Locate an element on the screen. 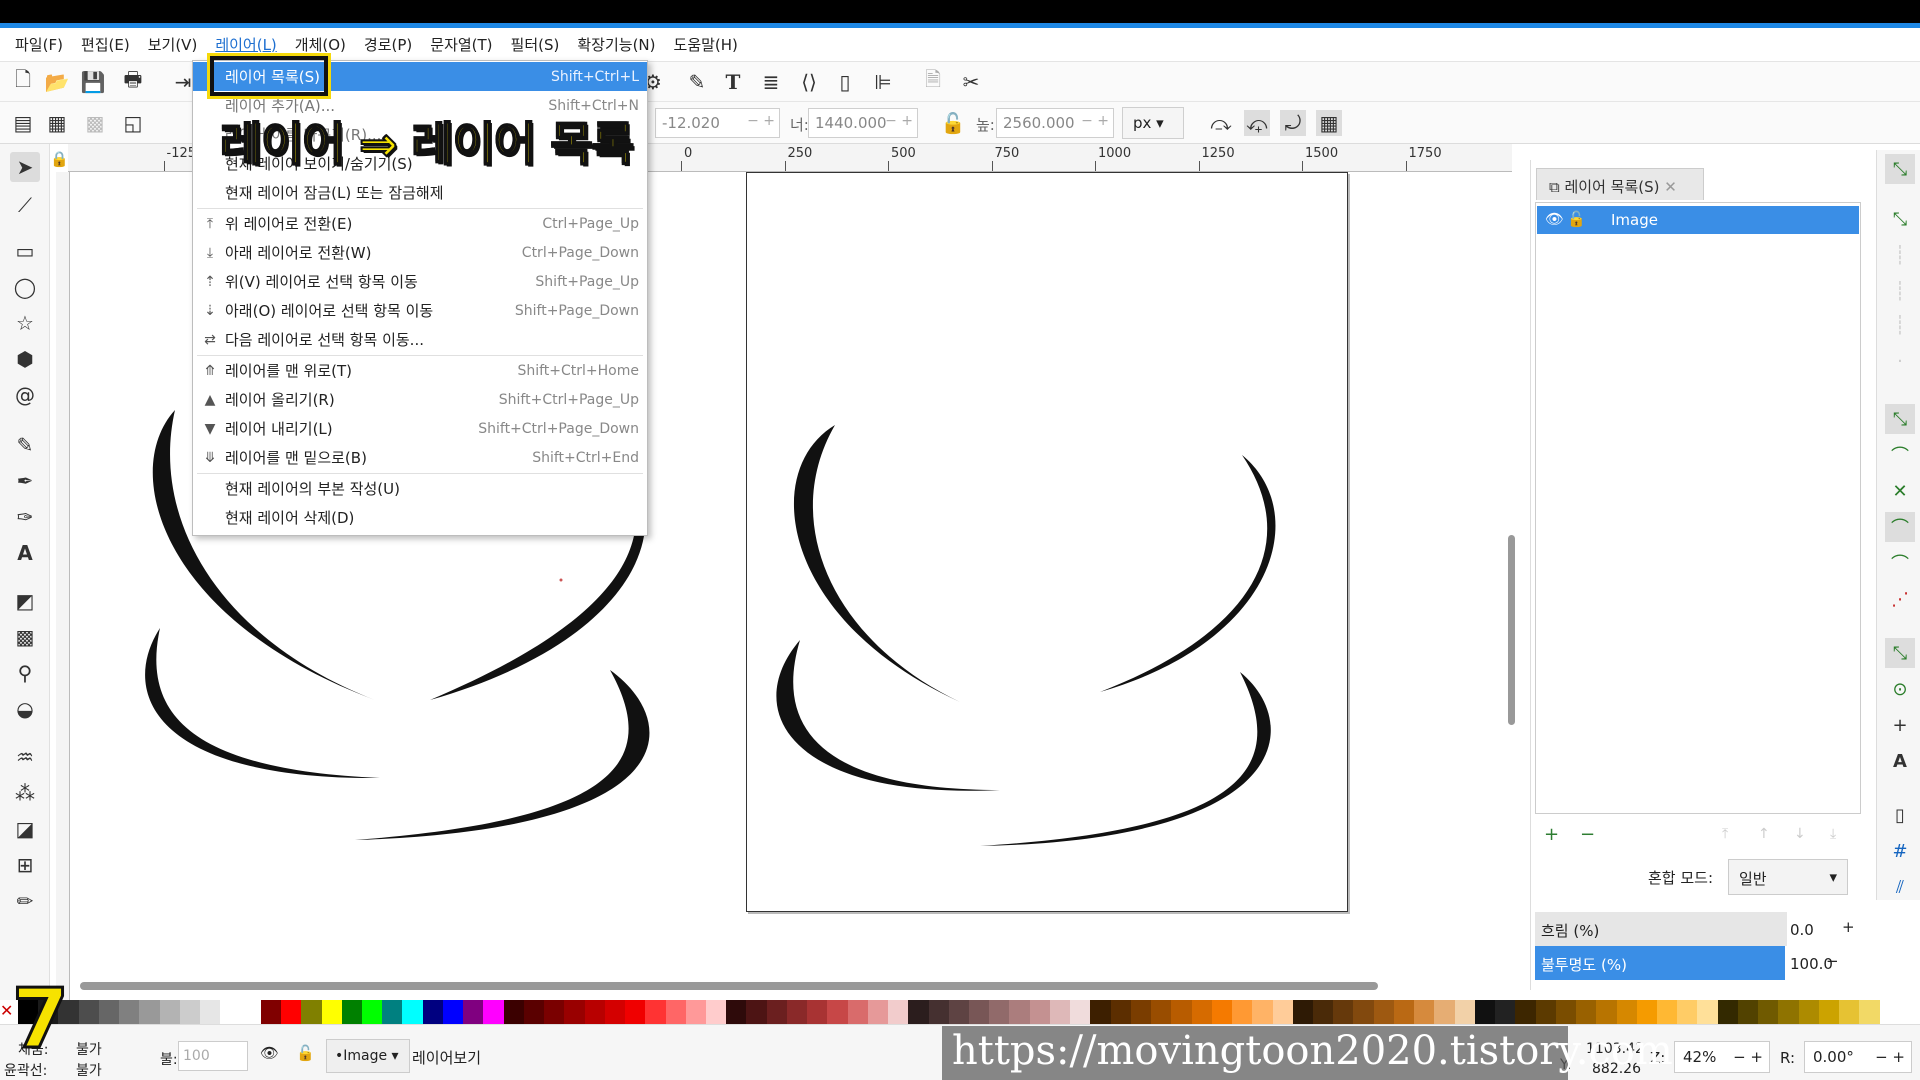 The image size is (1920, 1080). snap-others-icon: ⤡ is located at coordinates (1900, 653).